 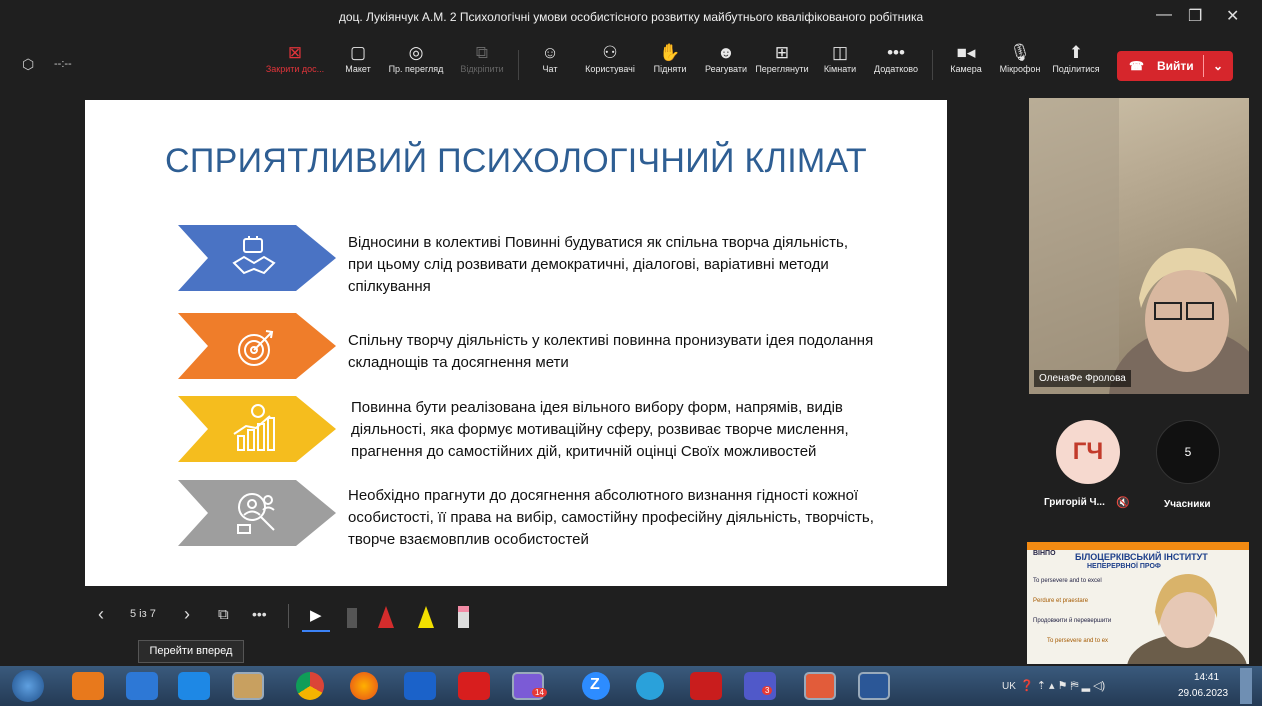 What do you see at coordinates (1078, 641) in the screenshot?
I see `thumb-motto-4: To persevere and to ex` at bounding box center [1078, 641].